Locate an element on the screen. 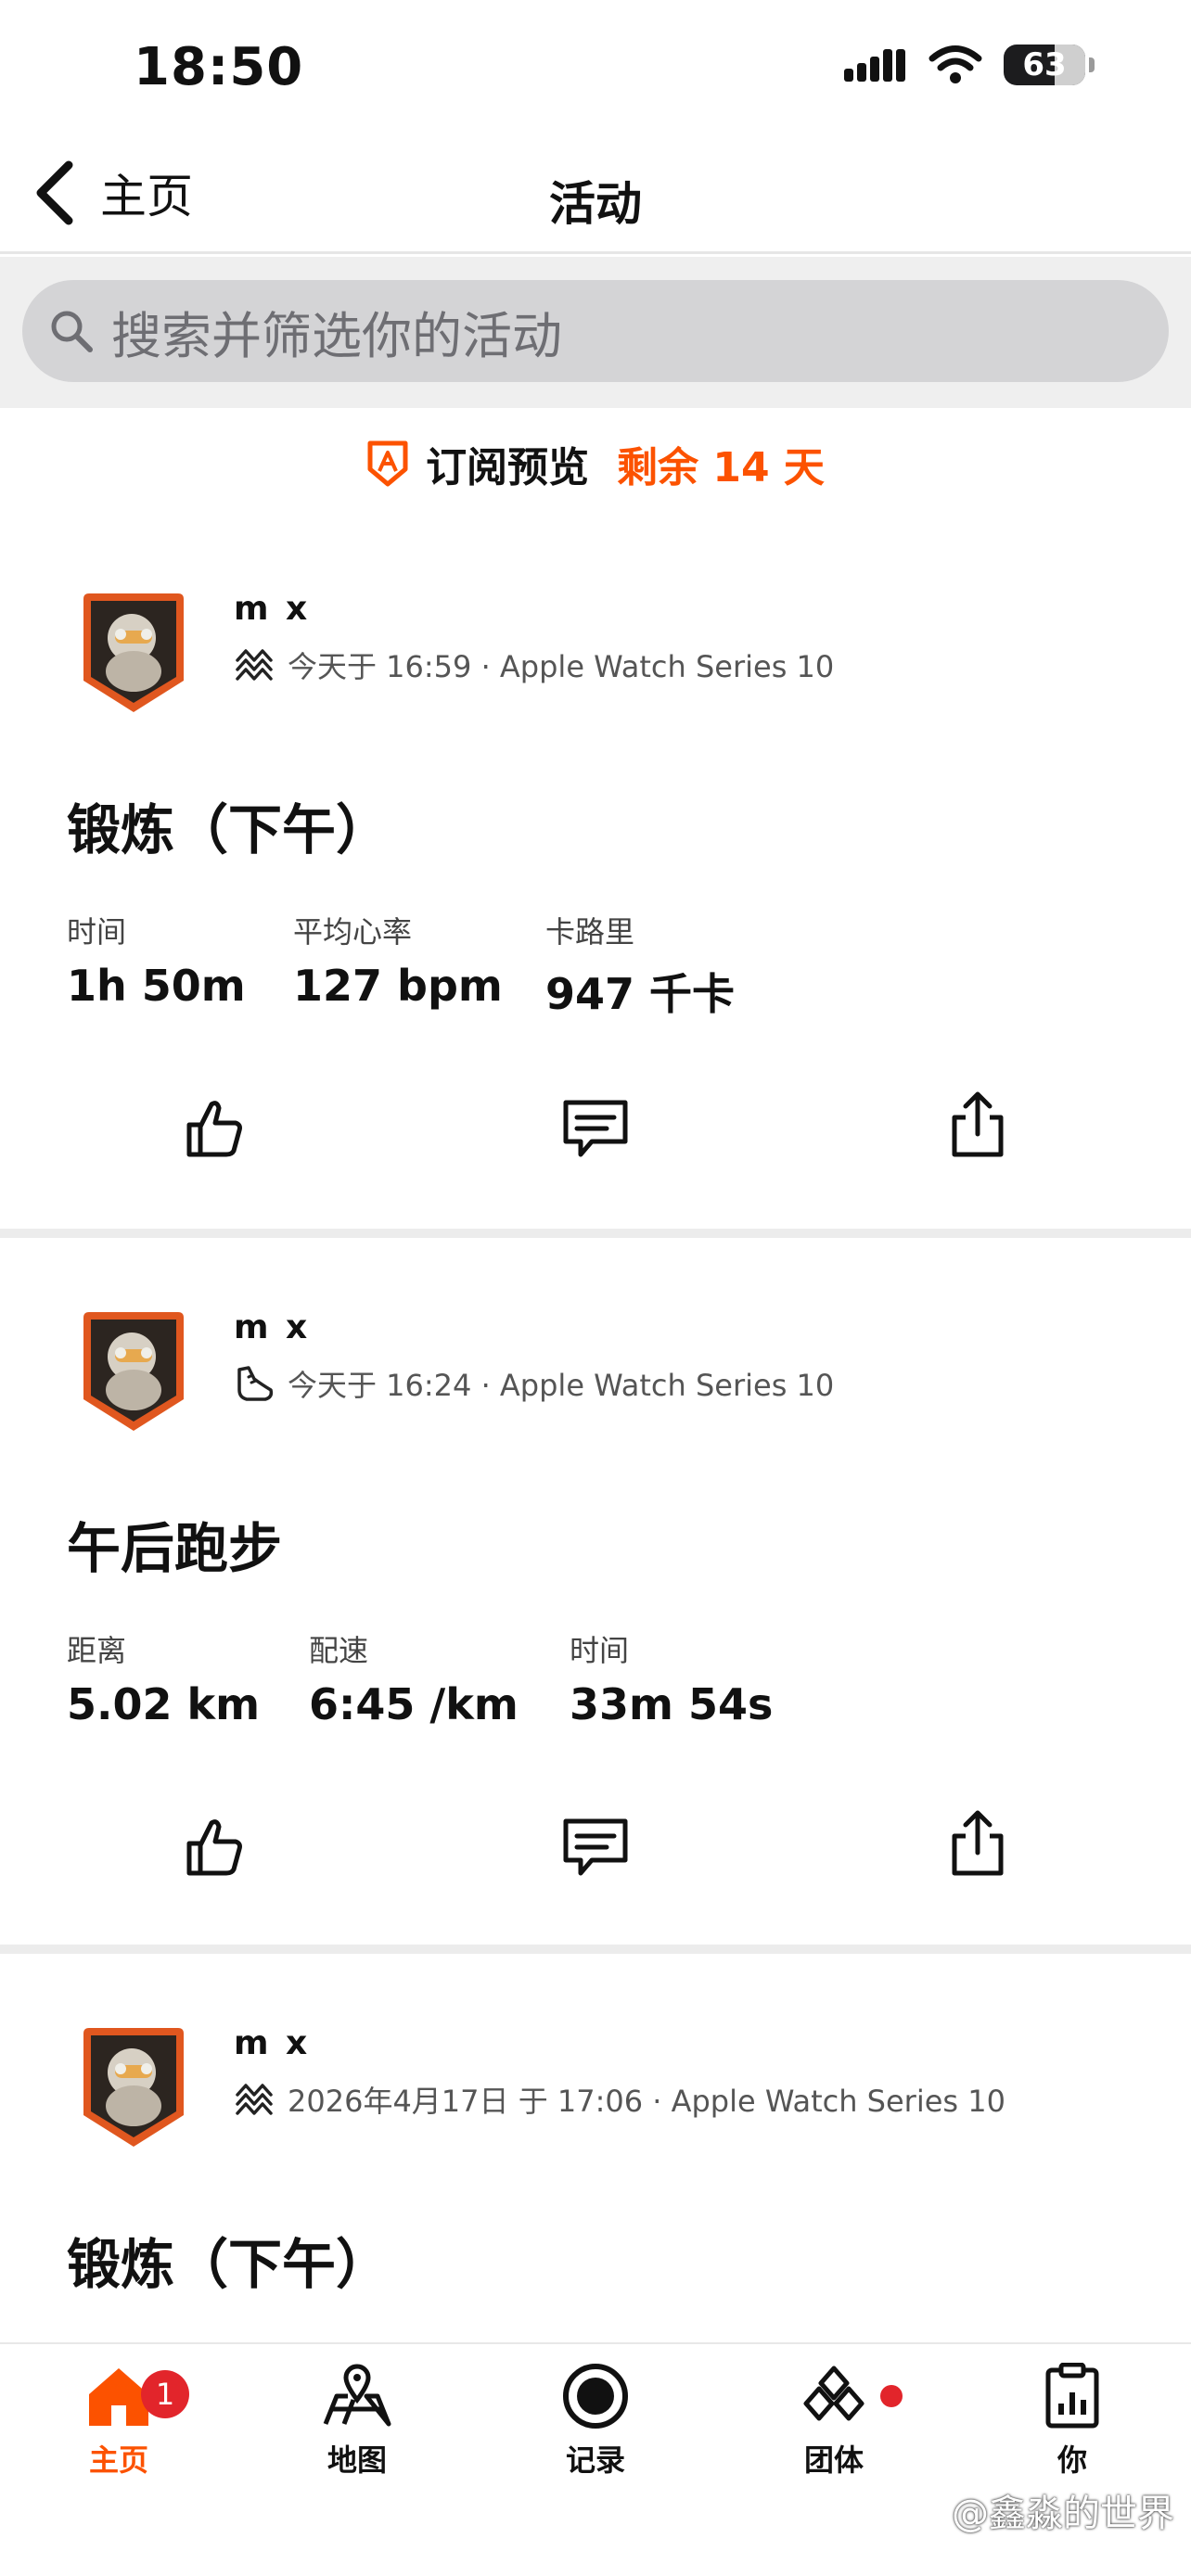 The width and height of the screenshot is (1191, 2576). watermark: @鑫淼的世界 is located at coordinates (1063, 2514).